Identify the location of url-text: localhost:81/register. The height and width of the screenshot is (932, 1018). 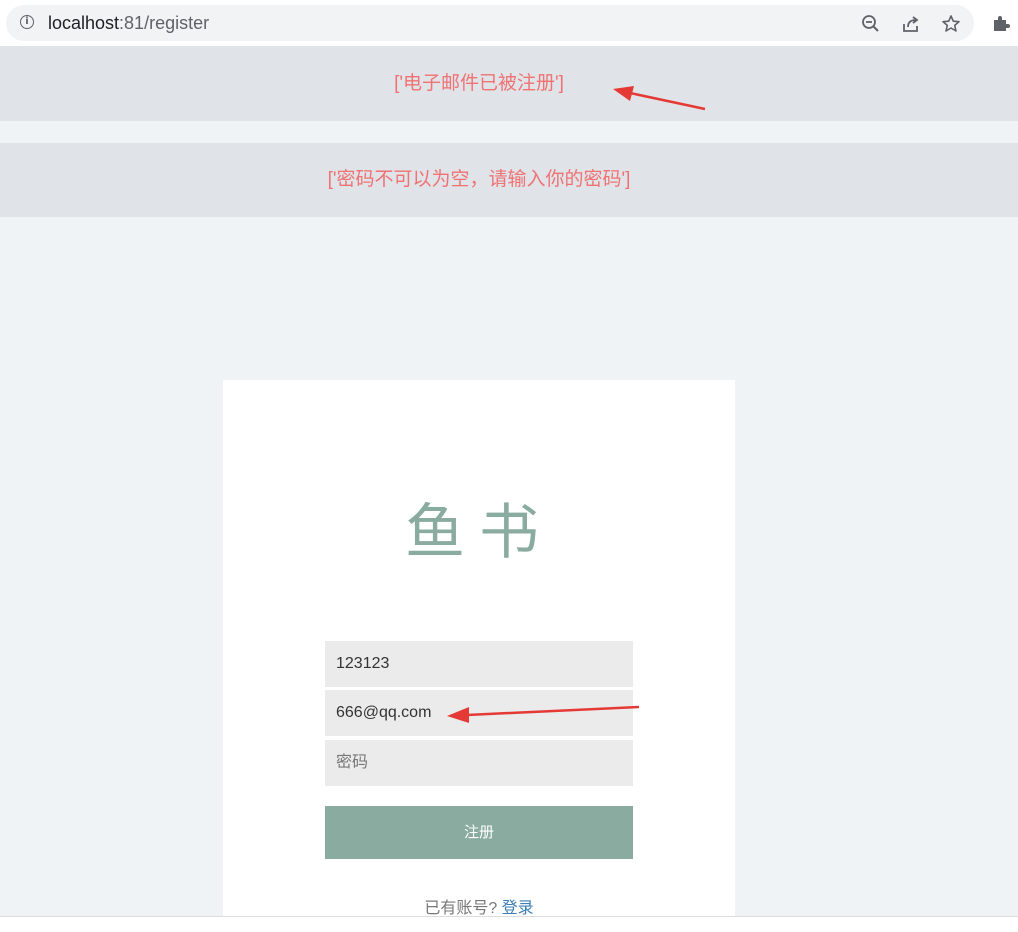
(128, 23).